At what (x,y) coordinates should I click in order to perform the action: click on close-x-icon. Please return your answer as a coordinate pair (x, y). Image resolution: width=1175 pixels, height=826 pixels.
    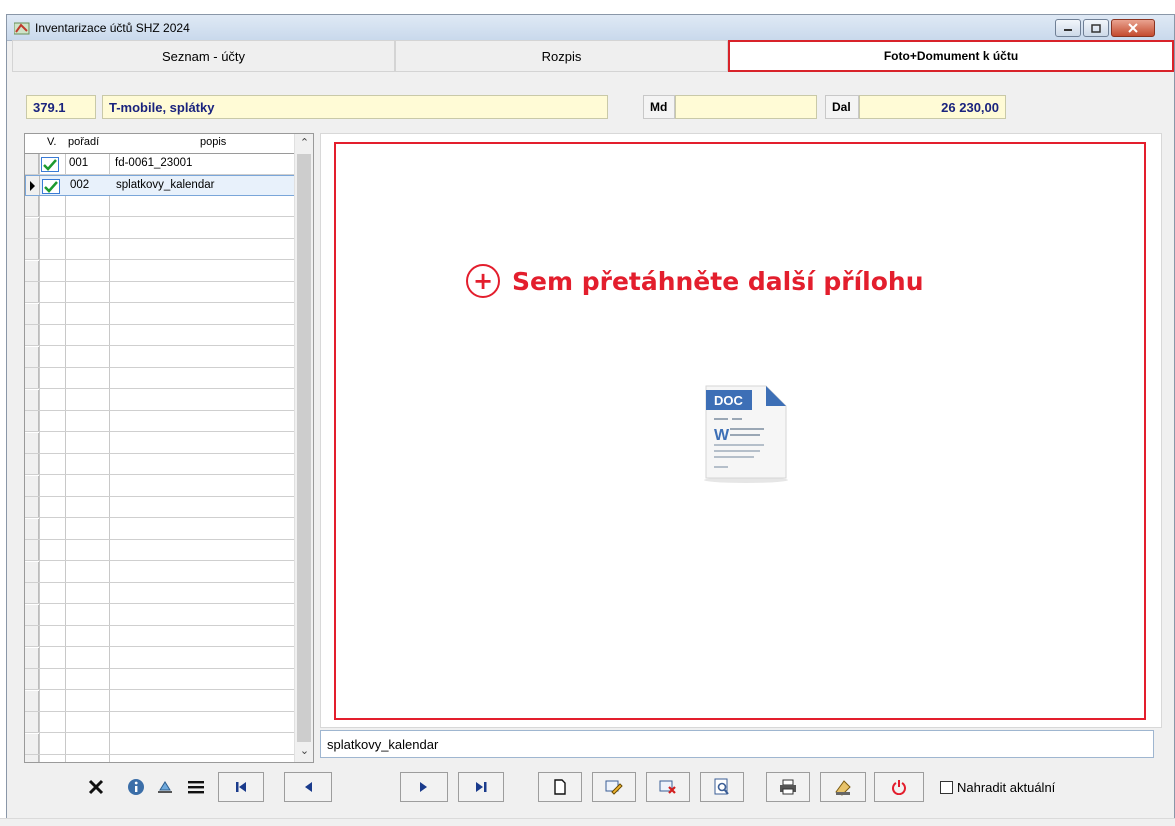
    Looking at the image, I should click on (96, 787).